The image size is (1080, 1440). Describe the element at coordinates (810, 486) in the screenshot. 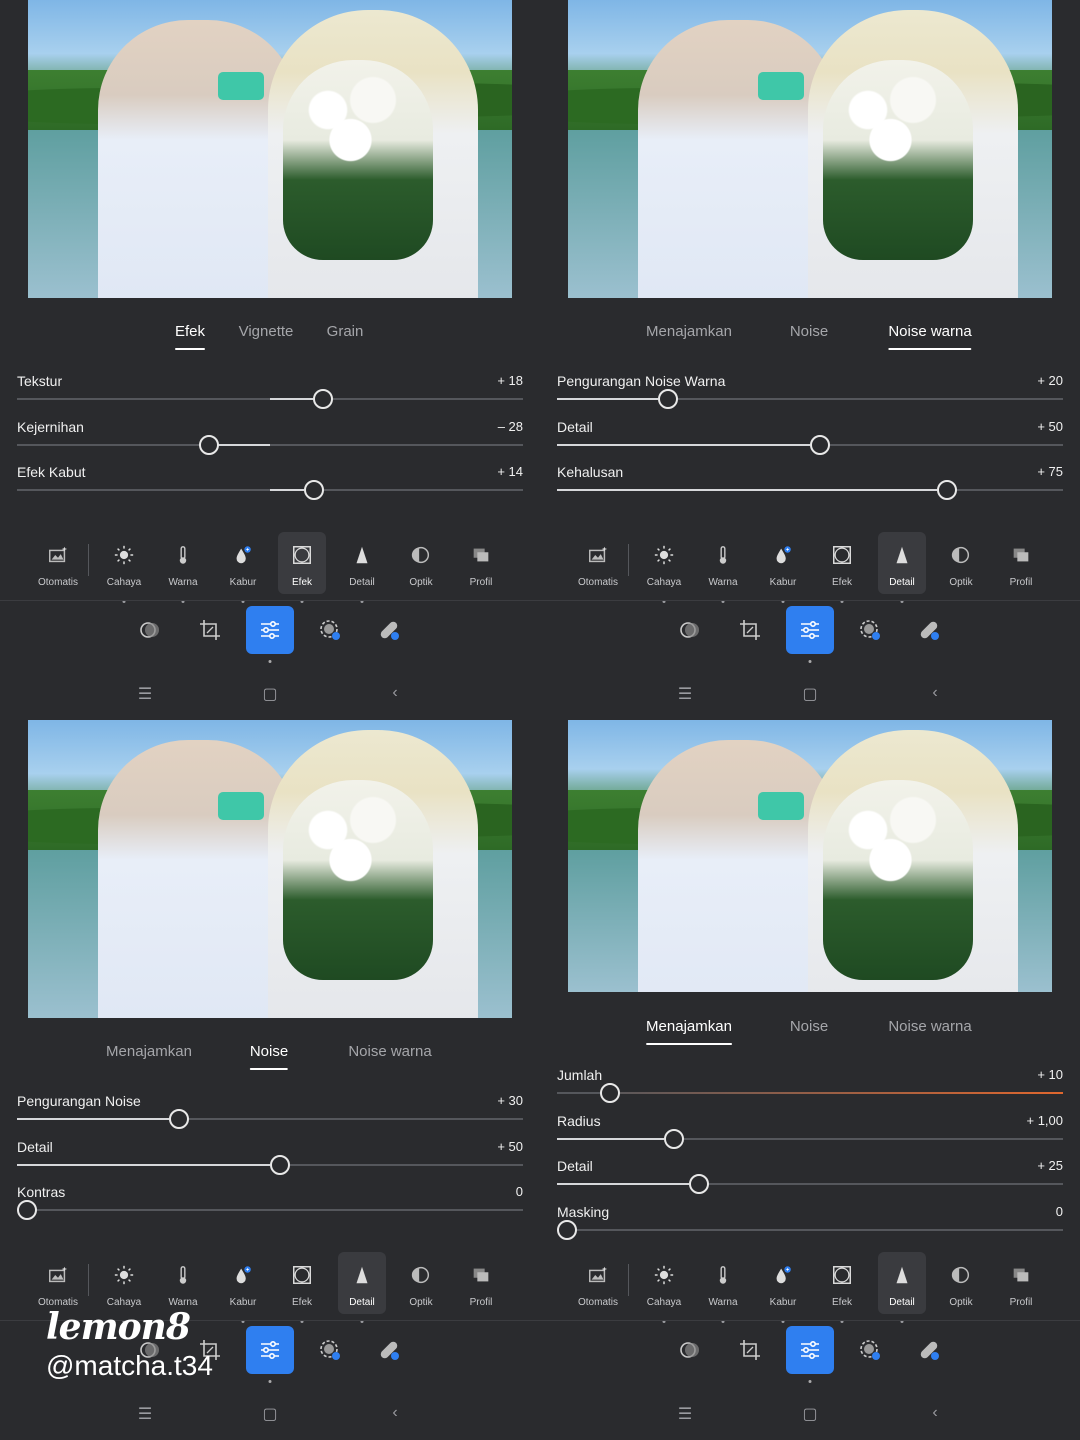

I see `slider-kehalusan: Kehalusan + 75` at that location.